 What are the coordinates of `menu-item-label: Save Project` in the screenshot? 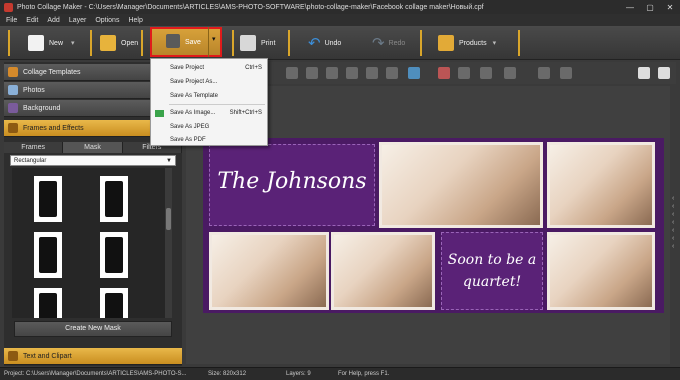 It's located at (187, 68).